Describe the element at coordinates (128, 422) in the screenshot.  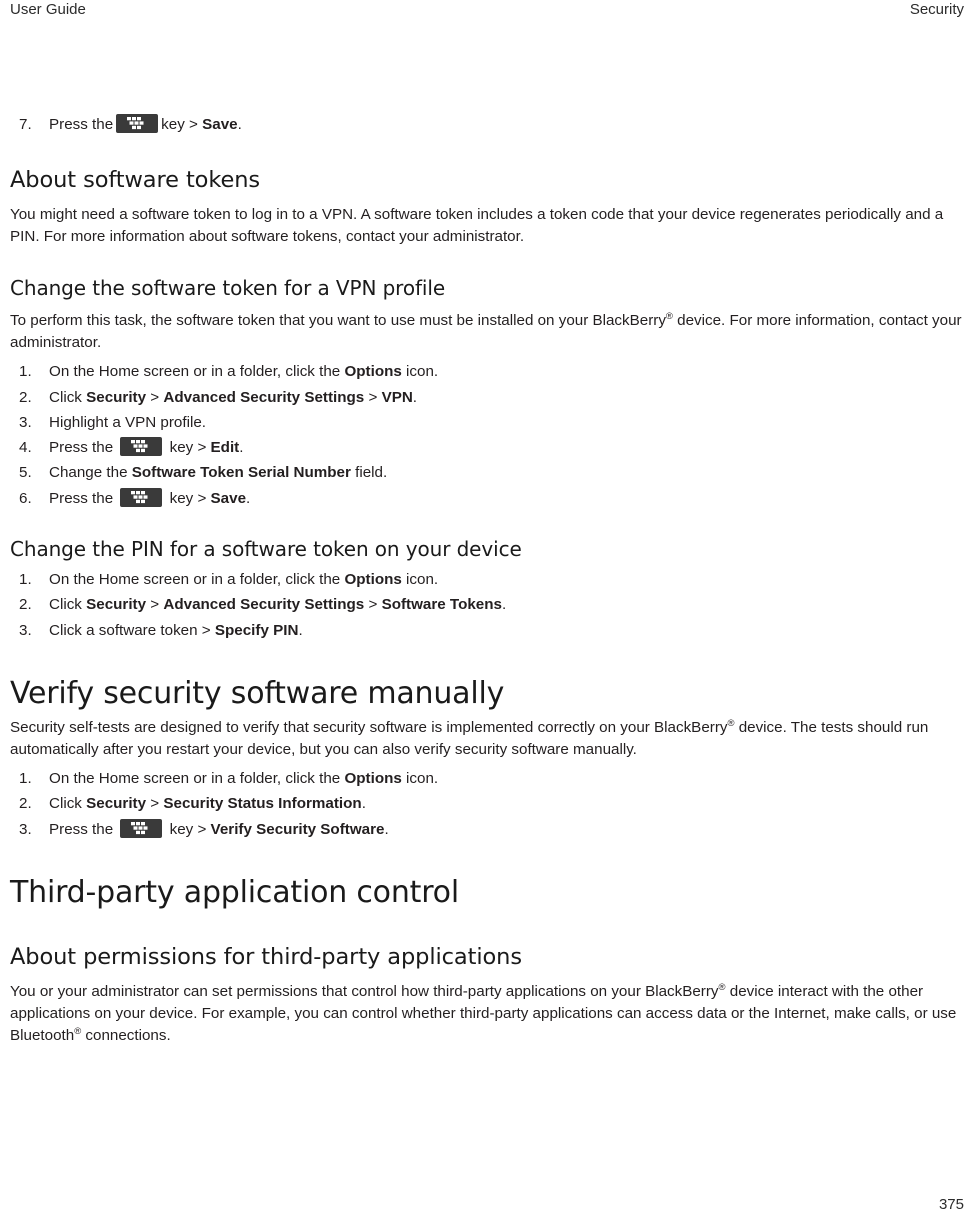
I see `step-text: Highlight a VPN profile.` at that location.